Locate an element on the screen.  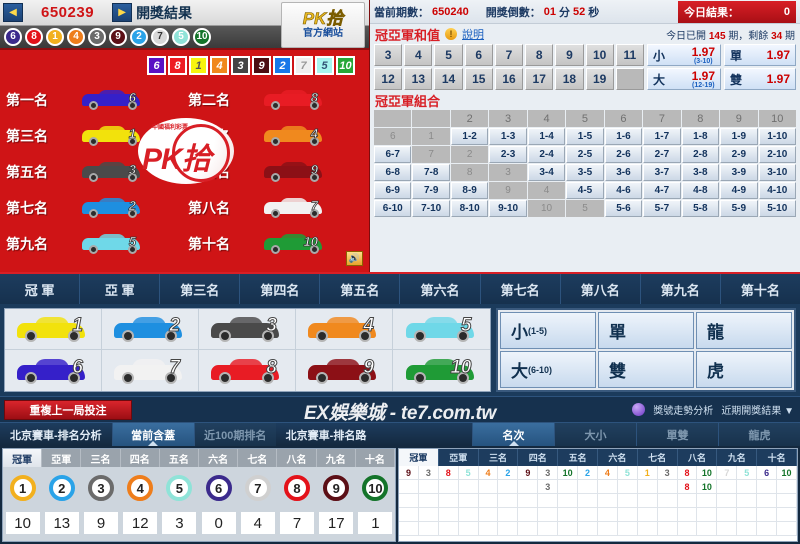
repeat-last-bet-button: 重複上一局投注 is located at coordinates (68, 409).